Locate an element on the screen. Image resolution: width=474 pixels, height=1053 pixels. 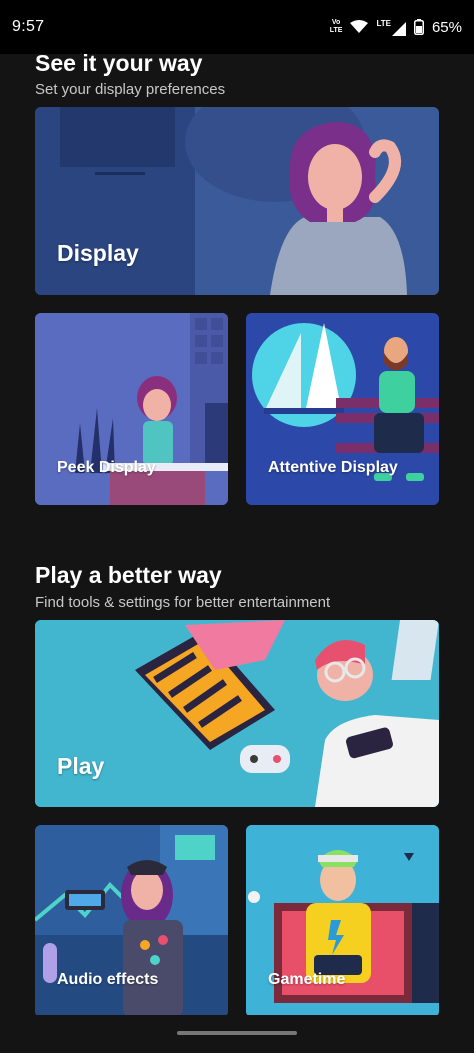
gametime-card: Gametime is located at coordinates (342, 921).